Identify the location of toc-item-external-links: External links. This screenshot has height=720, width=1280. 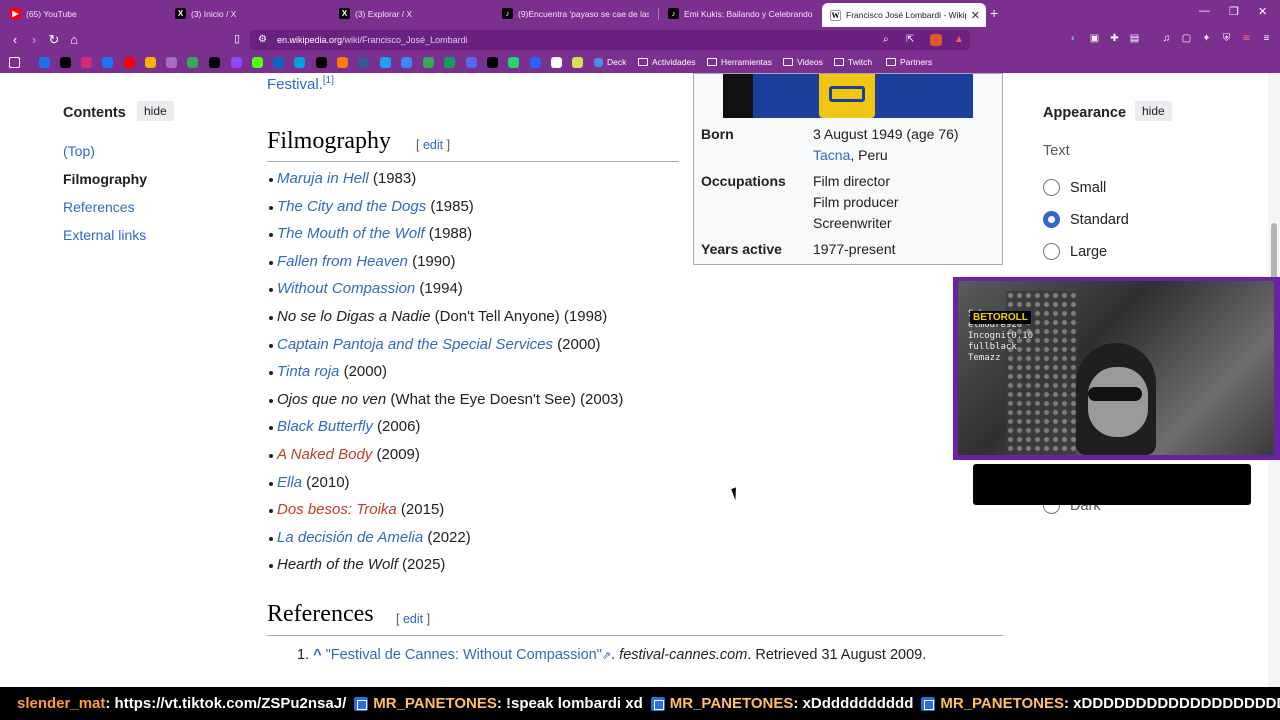
(104, 235).